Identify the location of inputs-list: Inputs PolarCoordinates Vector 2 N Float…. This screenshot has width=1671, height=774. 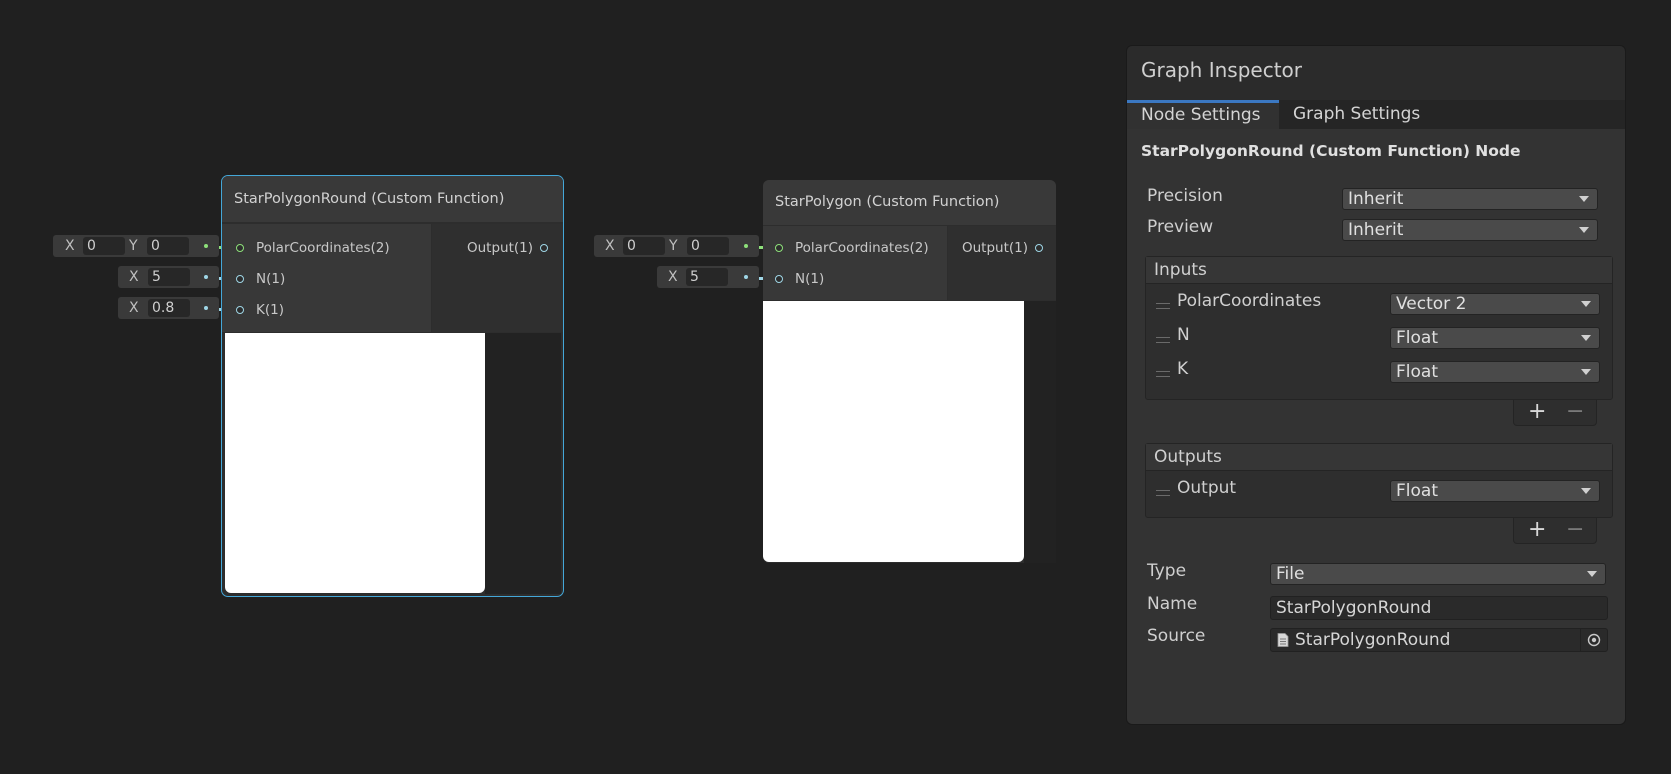
(1379, 328).